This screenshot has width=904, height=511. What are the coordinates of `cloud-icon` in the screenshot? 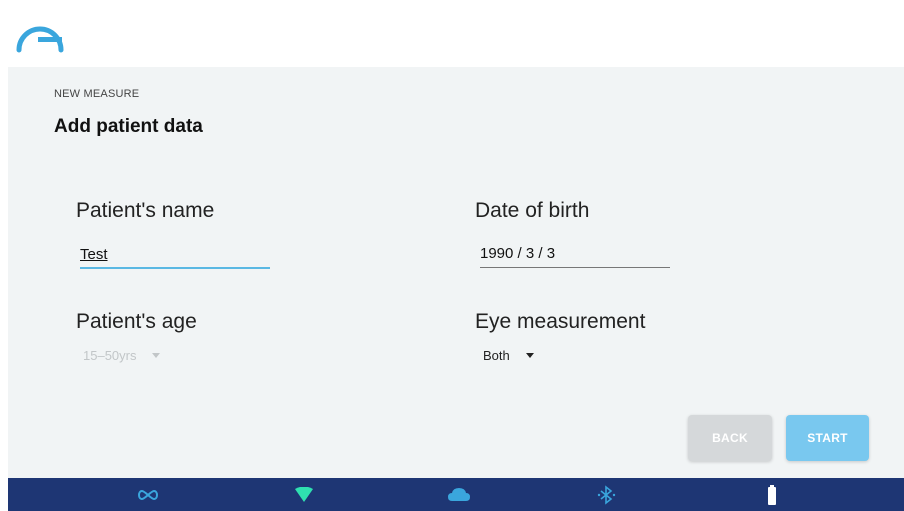 It's located at (459, 495).